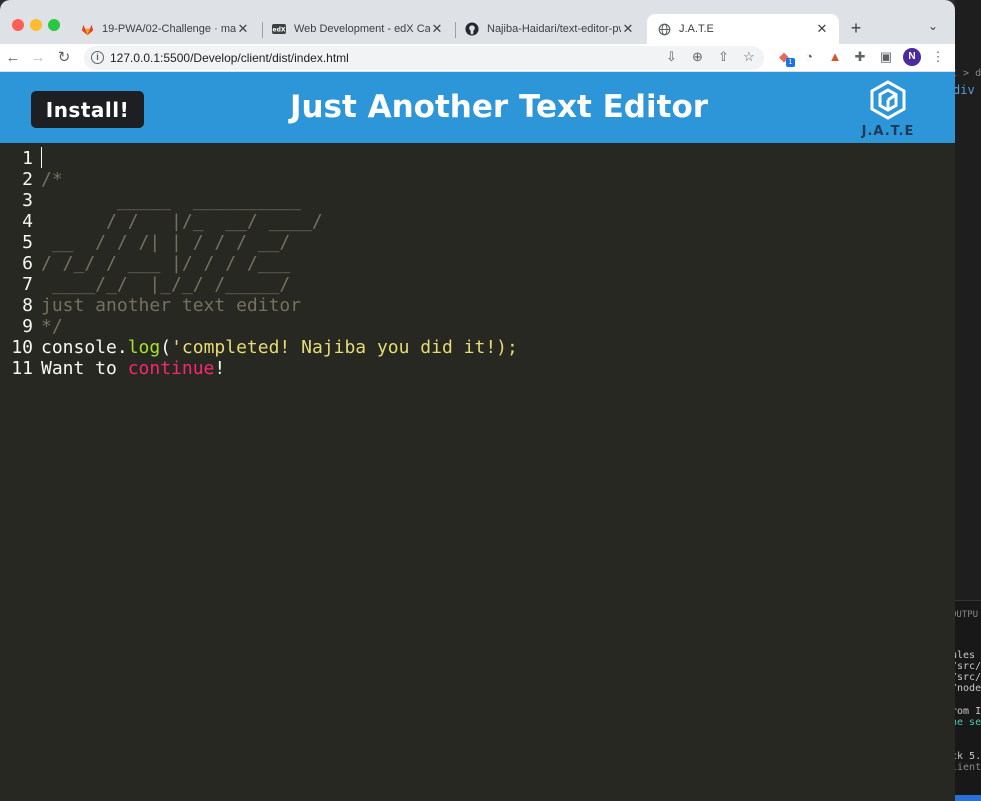 The height and width of the screenshot is (801, 981). Describe the element at coordinates (144, 347) in the screenshot. I see `code-token: log` at that location.